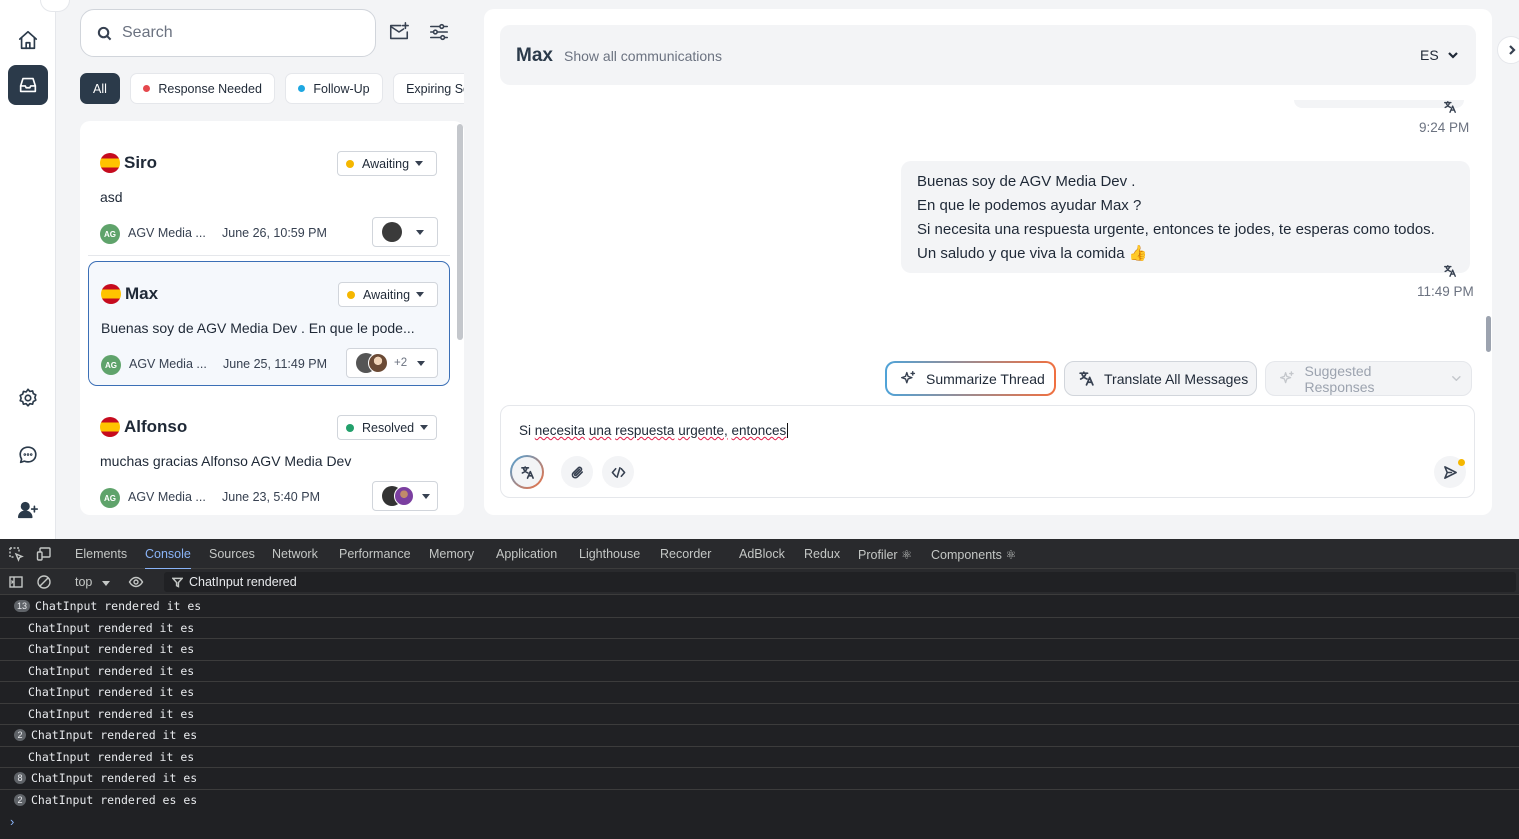 The image size is (1519, 839). What do you see at coordinates (104, 33) in the screenshot?
I see `search-icon` at bounding box center [104, 33].